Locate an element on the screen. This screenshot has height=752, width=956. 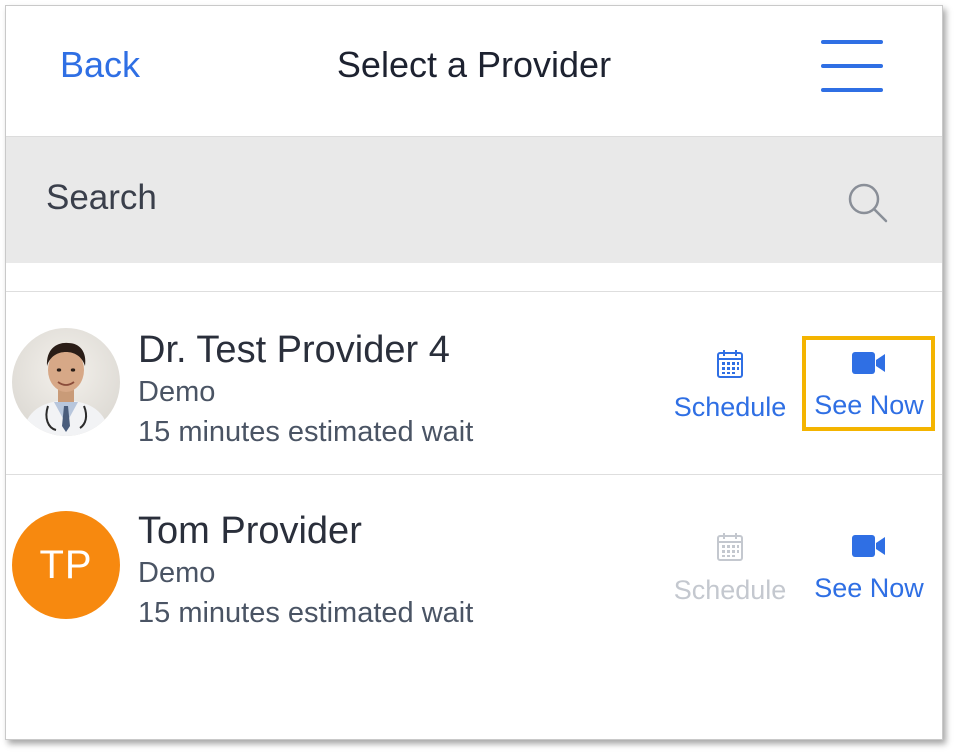
provider-avatar-initials: TP is located at coordinates (66, 565).